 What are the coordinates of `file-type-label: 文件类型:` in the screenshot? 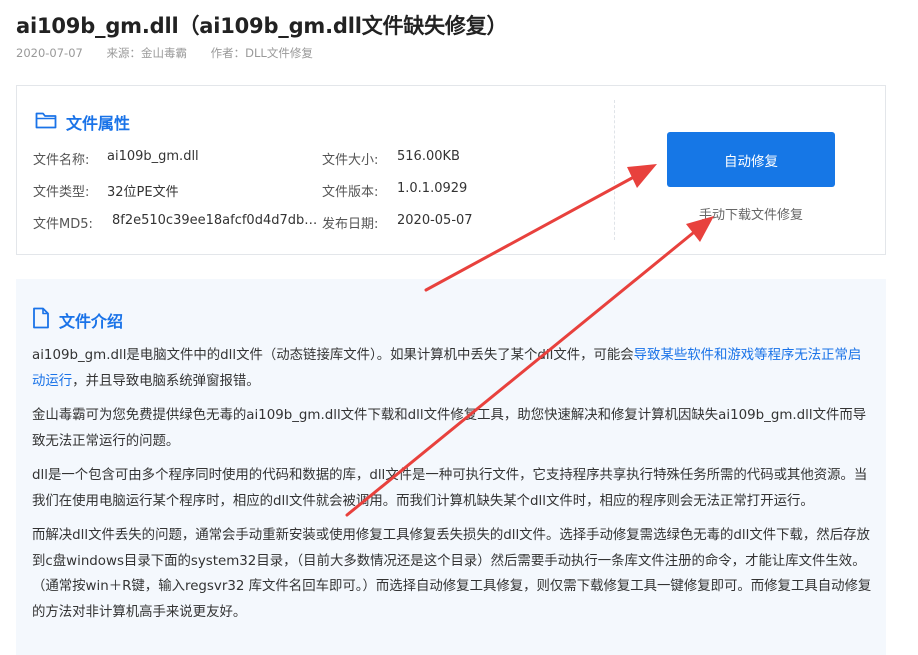 It's located at (61, 192).